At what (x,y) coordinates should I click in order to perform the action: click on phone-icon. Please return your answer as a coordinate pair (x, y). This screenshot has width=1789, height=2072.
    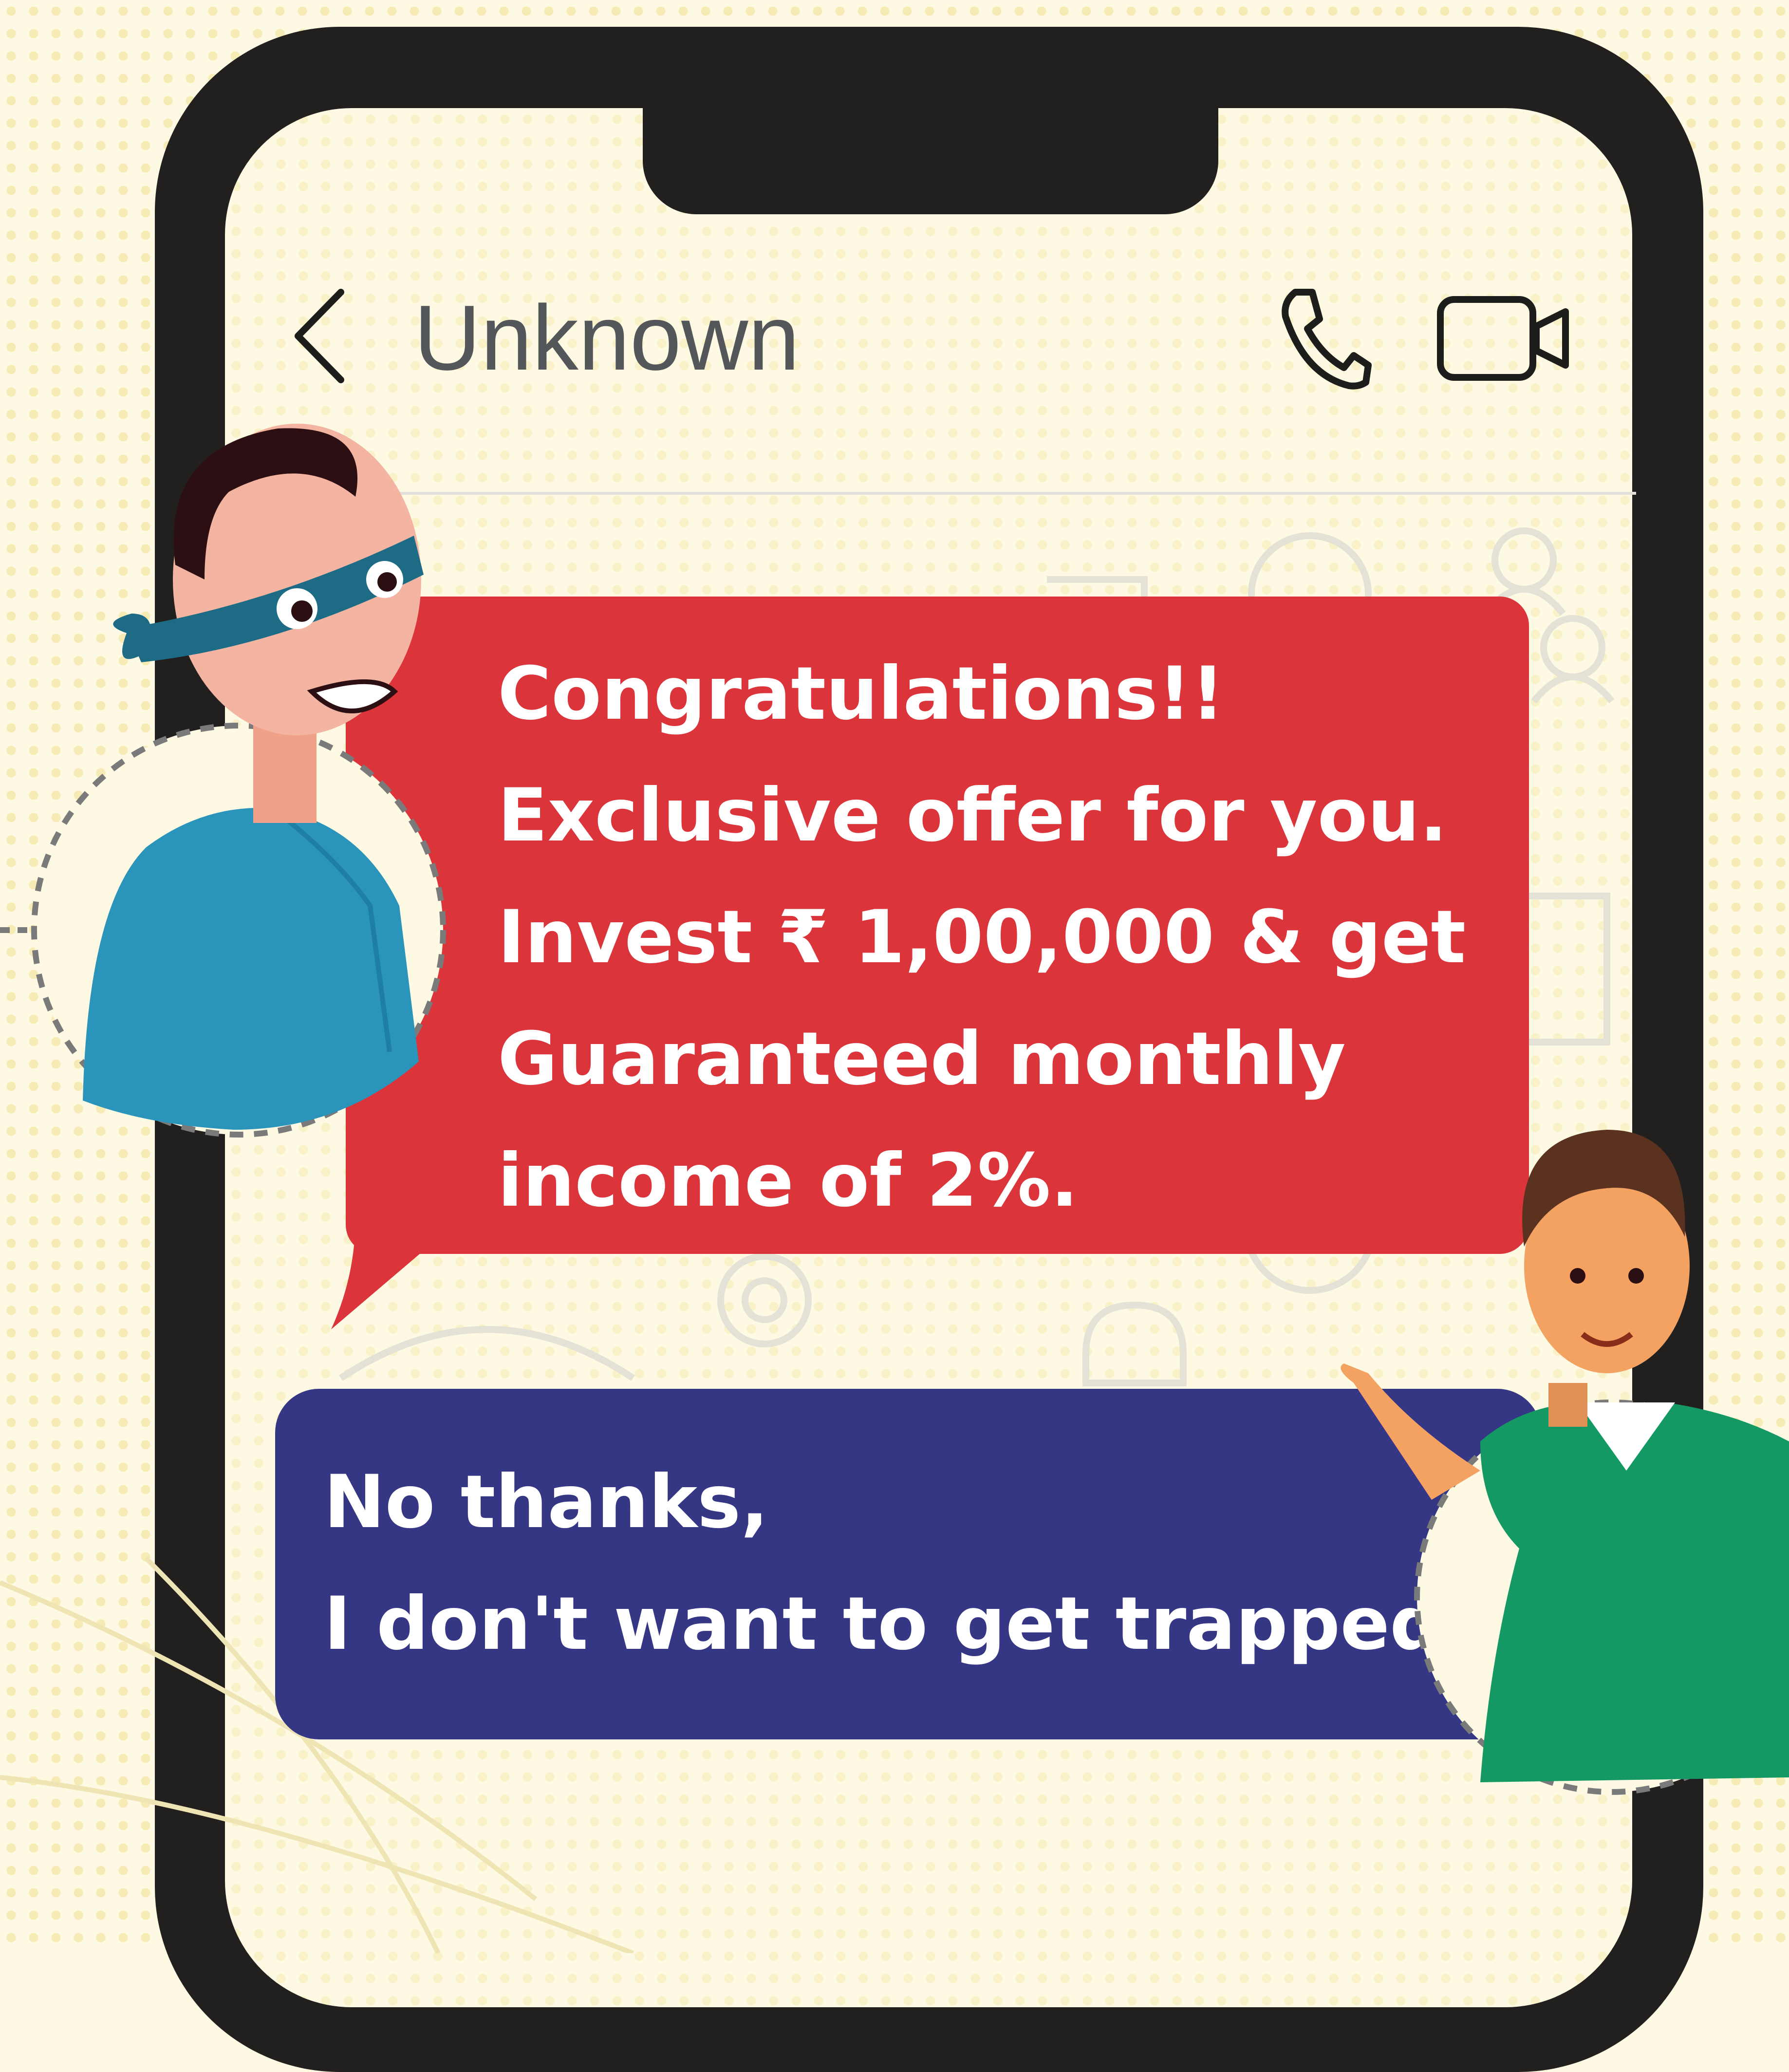
    Looking at the image, I should click on (1324, 336).